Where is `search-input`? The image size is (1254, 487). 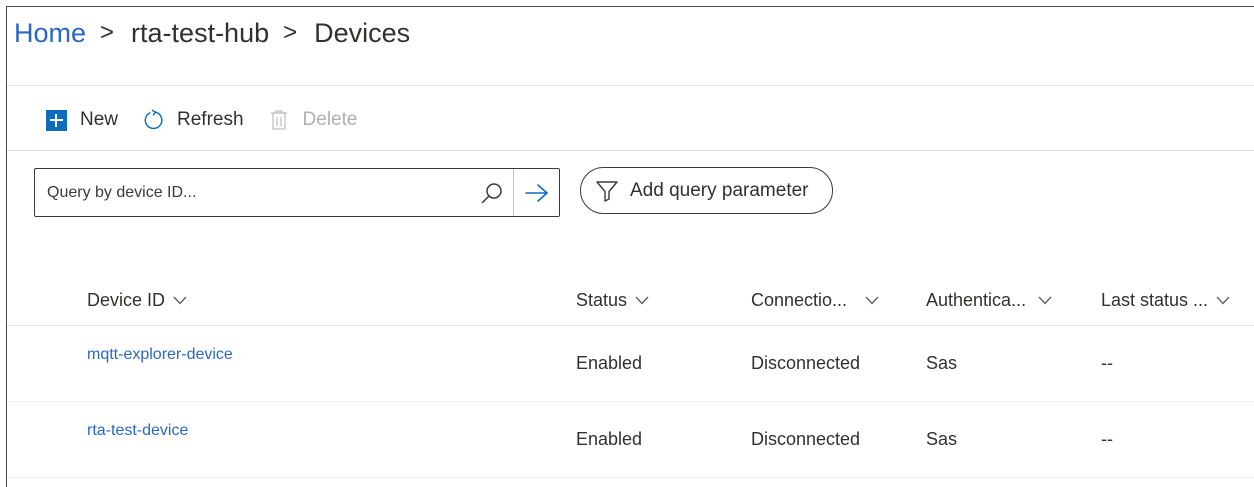
search-input is located at coordinates (253, 192).